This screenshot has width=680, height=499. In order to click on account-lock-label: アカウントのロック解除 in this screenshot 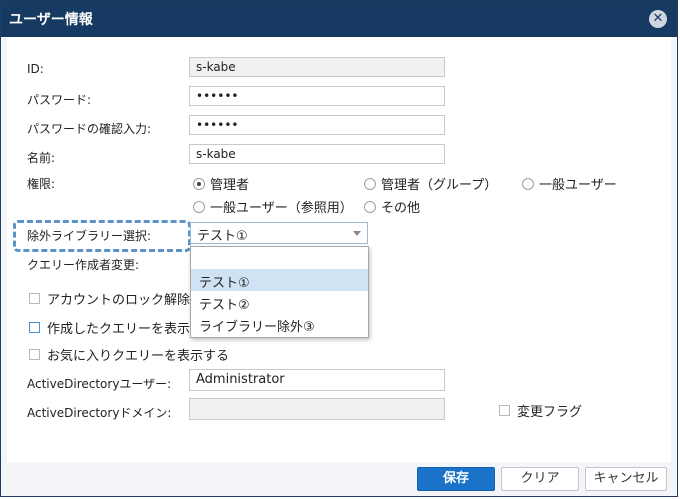, I will do `click(119, 300)`.